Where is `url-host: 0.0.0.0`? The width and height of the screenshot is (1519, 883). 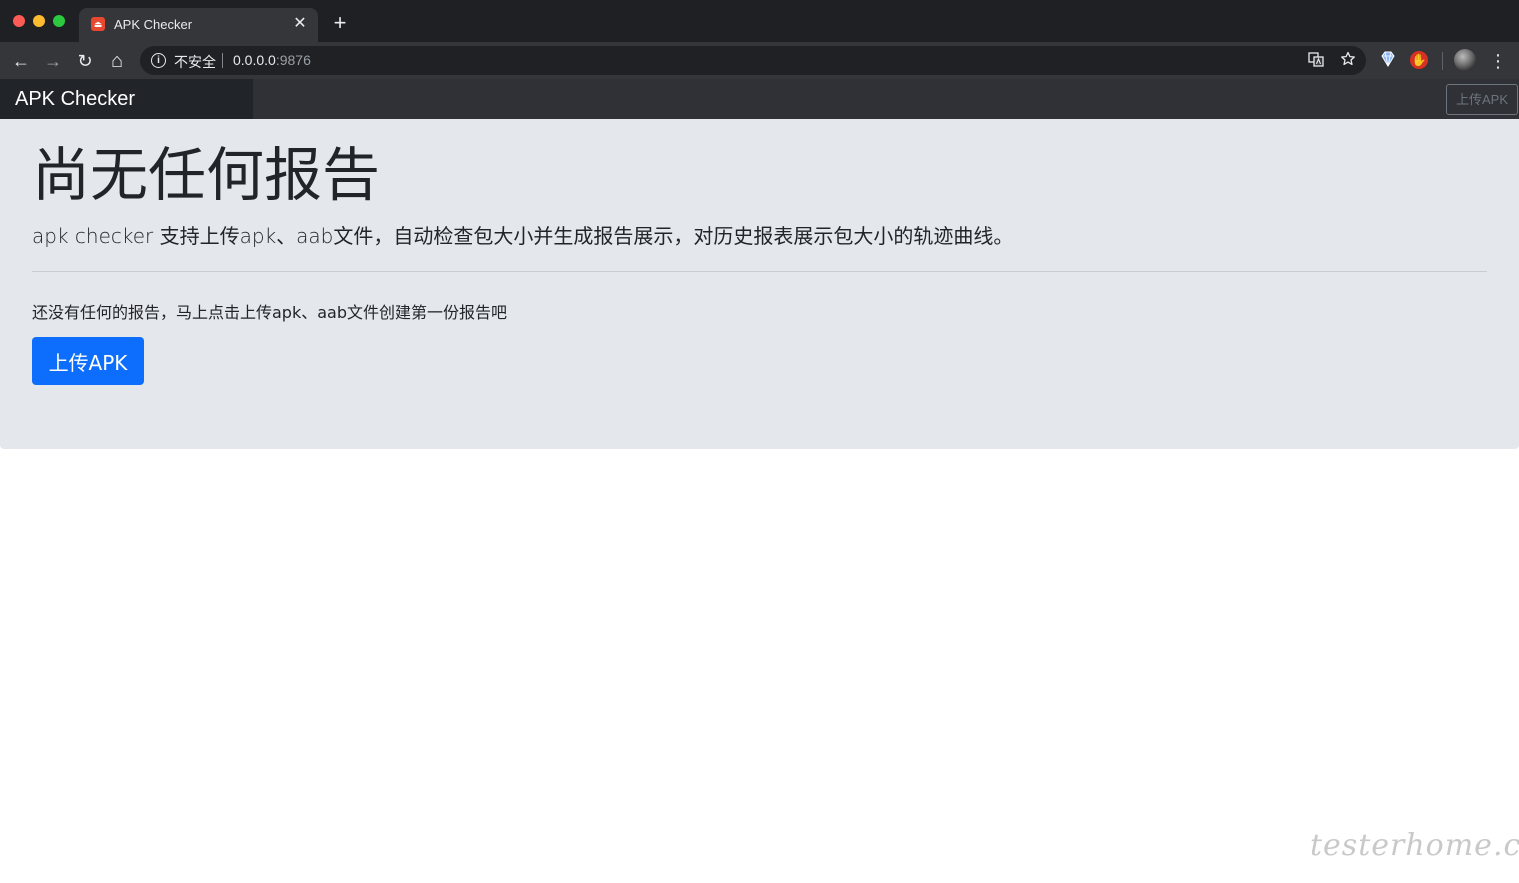
url-host: 0.0.0.0 is located at coordinates (254, 60).